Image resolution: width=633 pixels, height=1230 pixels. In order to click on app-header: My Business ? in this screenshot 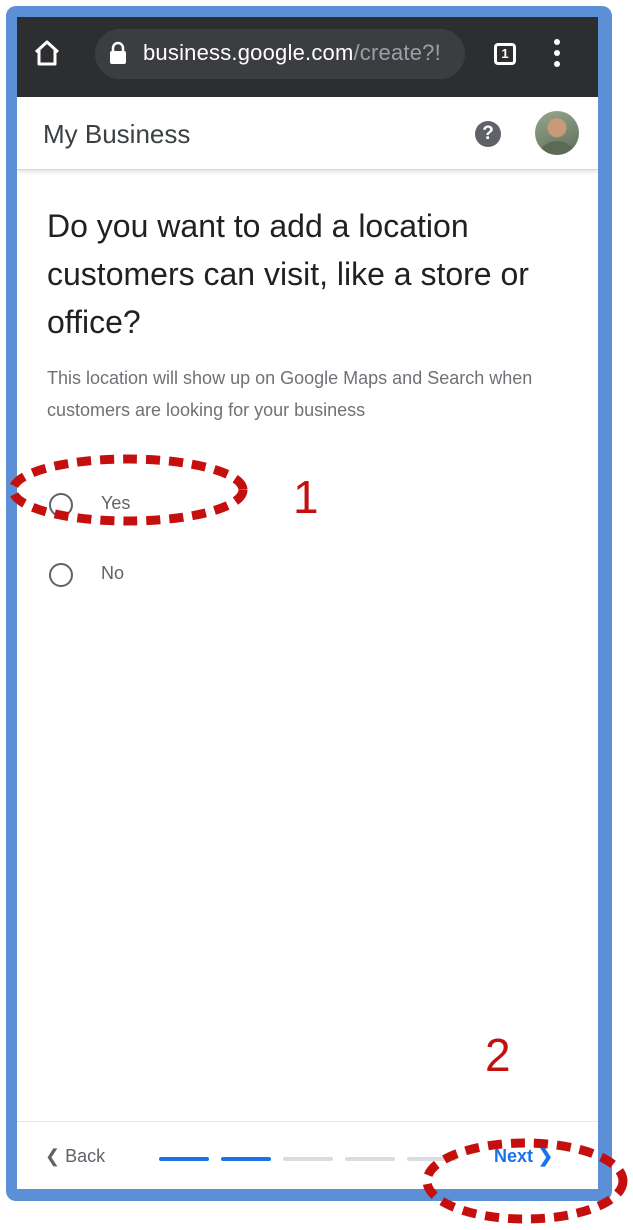, I will do `click(307, 133)`.